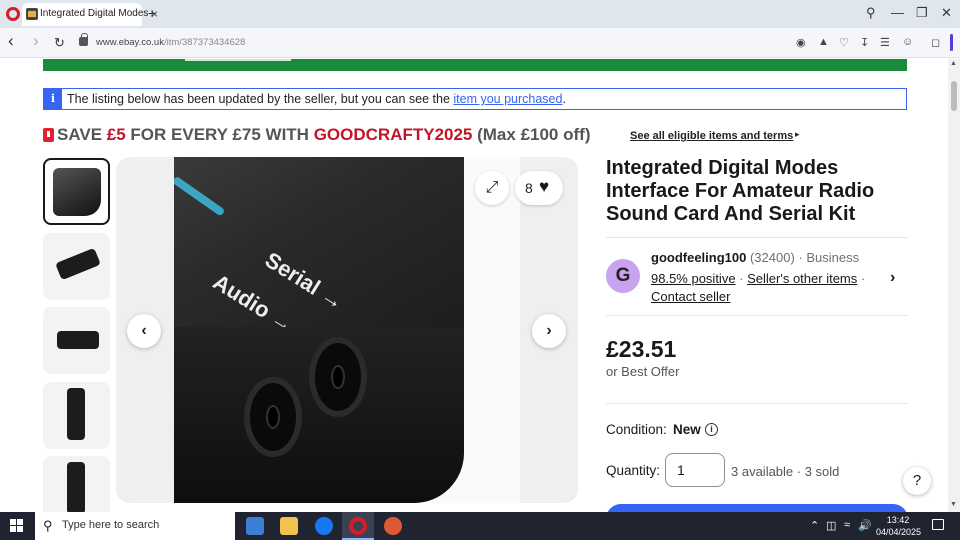  What do you see at coordinates (823, 42) in the screenshot?
I see `shield-icon: ▲` at bounding box center [823, 42].